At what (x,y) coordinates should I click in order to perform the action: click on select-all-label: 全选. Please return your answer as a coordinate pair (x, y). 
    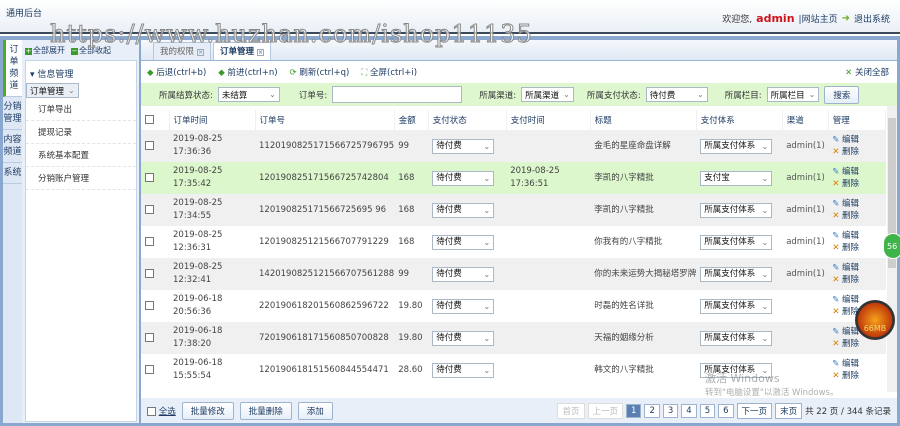
    Looking at the image, I should click on (167, 412).